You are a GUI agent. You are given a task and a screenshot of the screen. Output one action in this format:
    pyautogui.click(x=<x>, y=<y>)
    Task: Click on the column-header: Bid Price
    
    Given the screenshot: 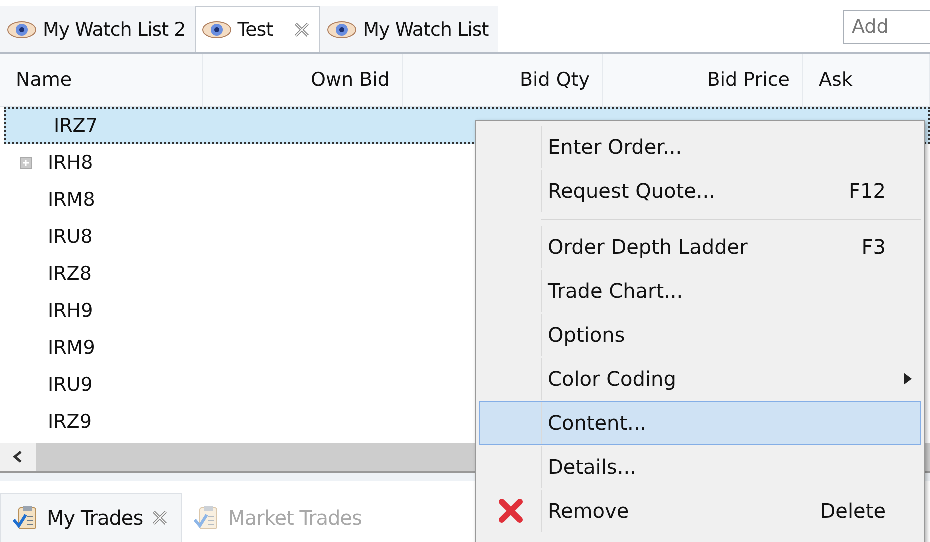 What is the action you would take?
    pyautogui.click(x=703, y=80)
    